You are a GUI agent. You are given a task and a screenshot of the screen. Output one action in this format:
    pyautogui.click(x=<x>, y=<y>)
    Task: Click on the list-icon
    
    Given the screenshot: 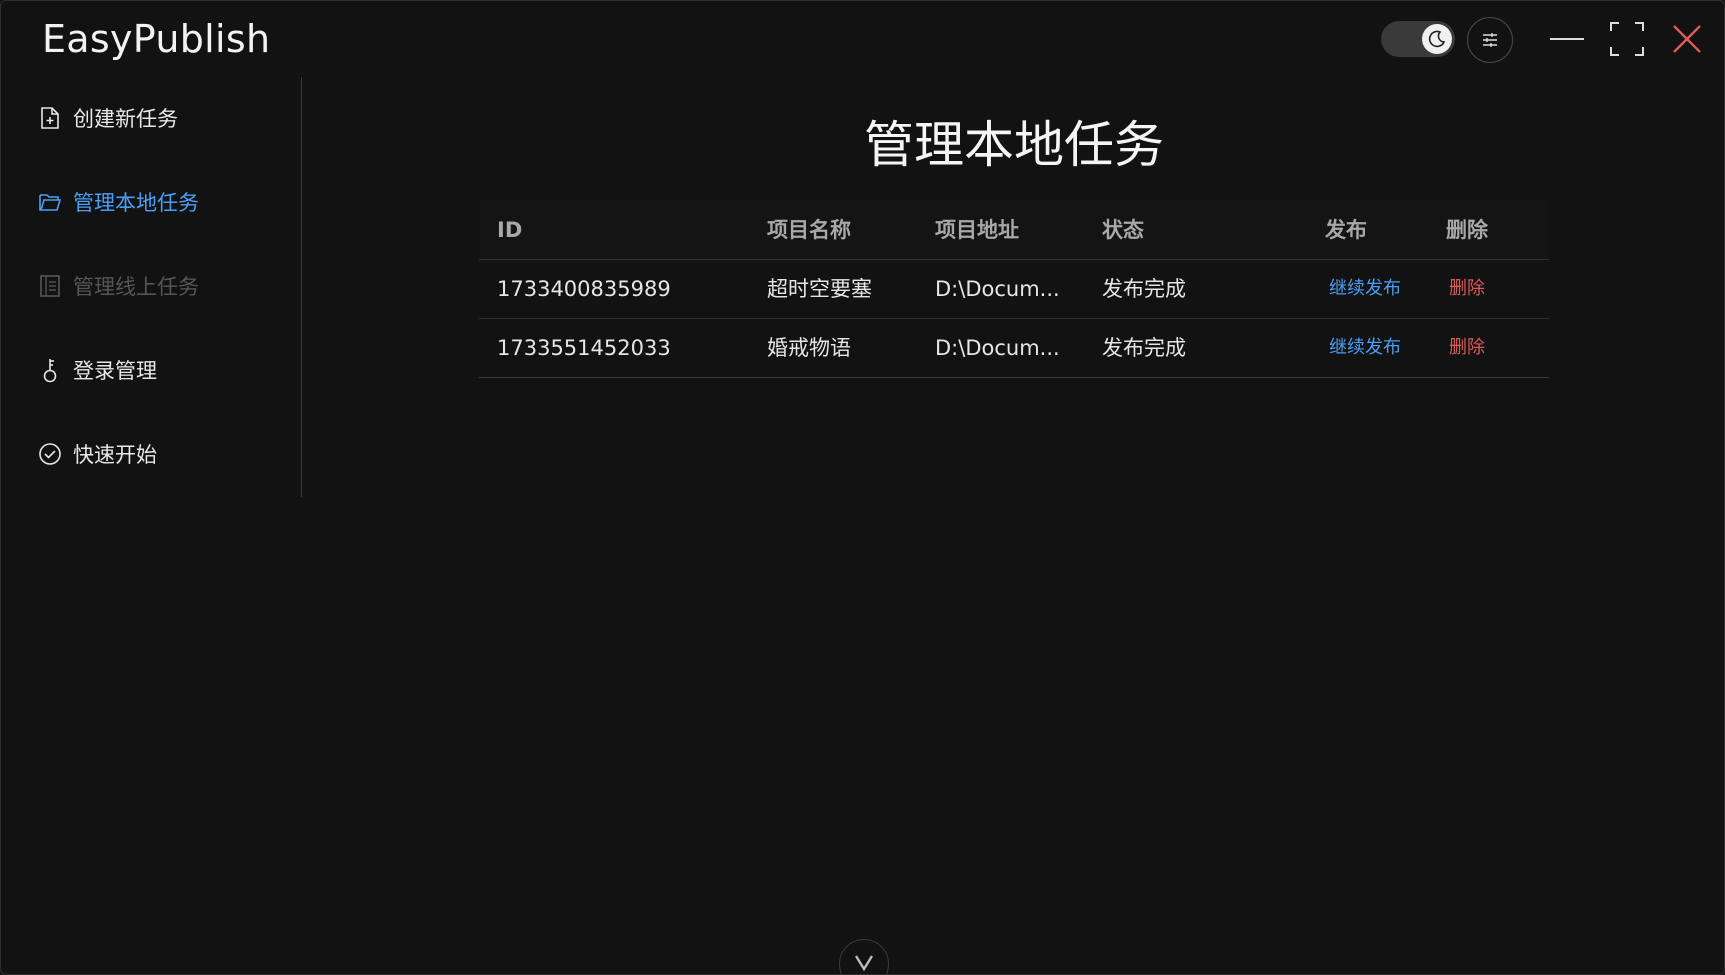 What is the action you would take?
    pyautogui.click(x=50, y=286)
    